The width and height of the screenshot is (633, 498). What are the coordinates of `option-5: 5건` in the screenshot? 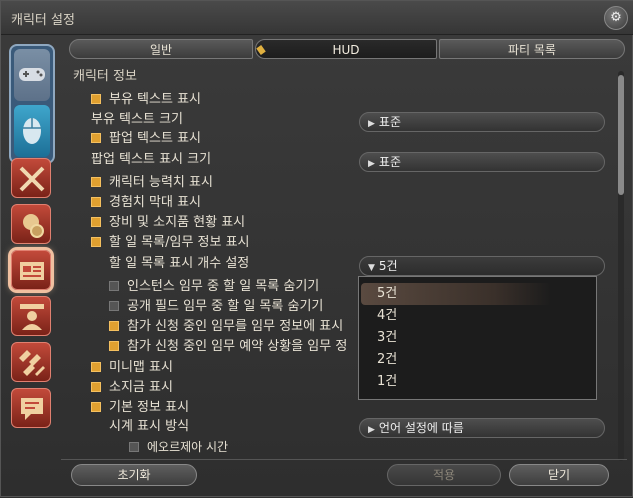 It's located at (387, 294).